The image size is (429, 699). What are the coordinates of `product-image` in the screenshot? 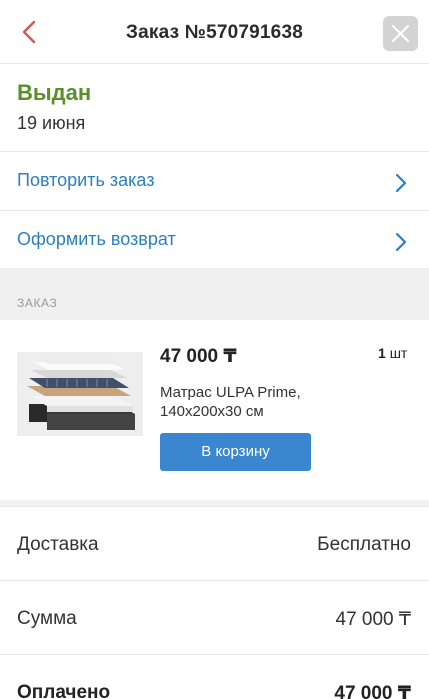 It's located at (80, 394).